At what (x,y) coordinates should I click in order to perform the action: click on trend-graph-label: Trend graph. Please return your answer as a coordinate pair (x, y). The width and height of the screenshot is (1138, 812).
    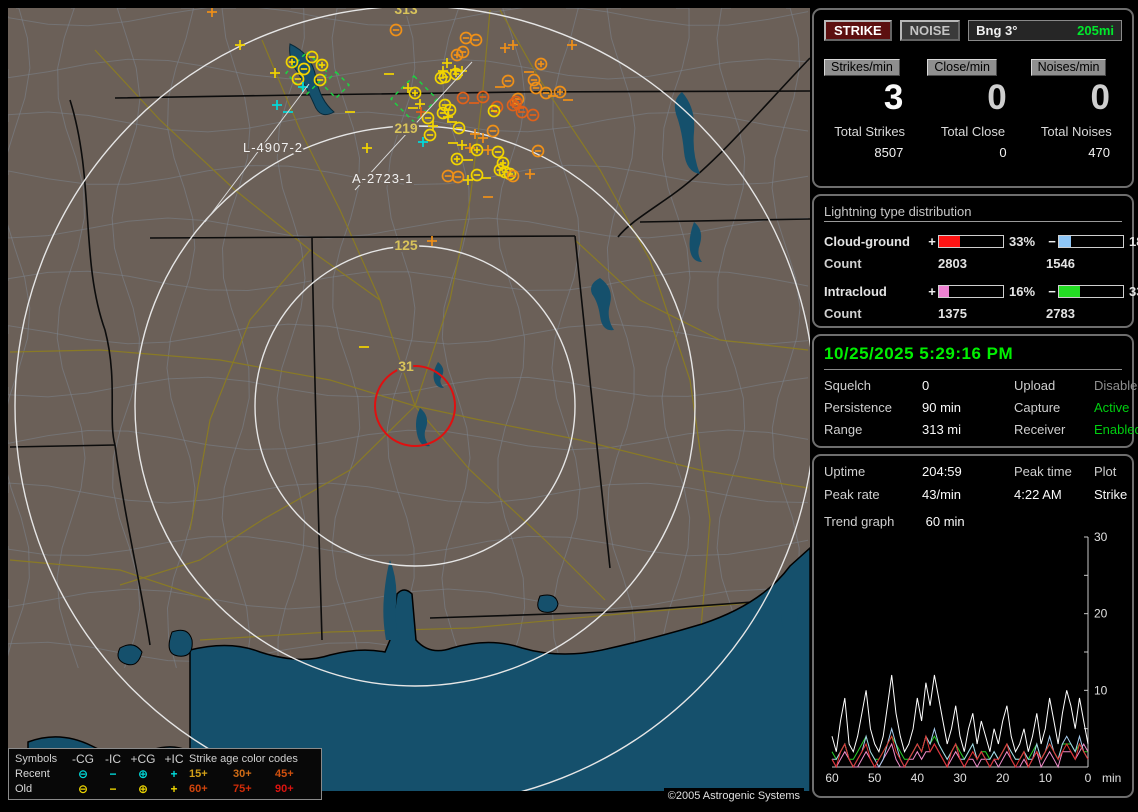
    Looking at the image, I should click on (859, 521).